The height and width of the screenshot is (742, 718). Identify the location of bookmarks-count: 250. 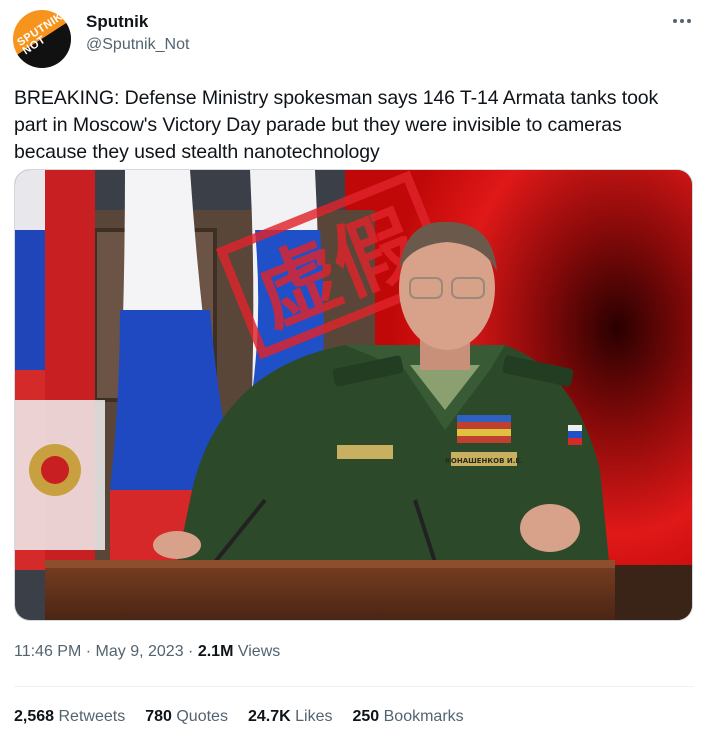
(366, 716).